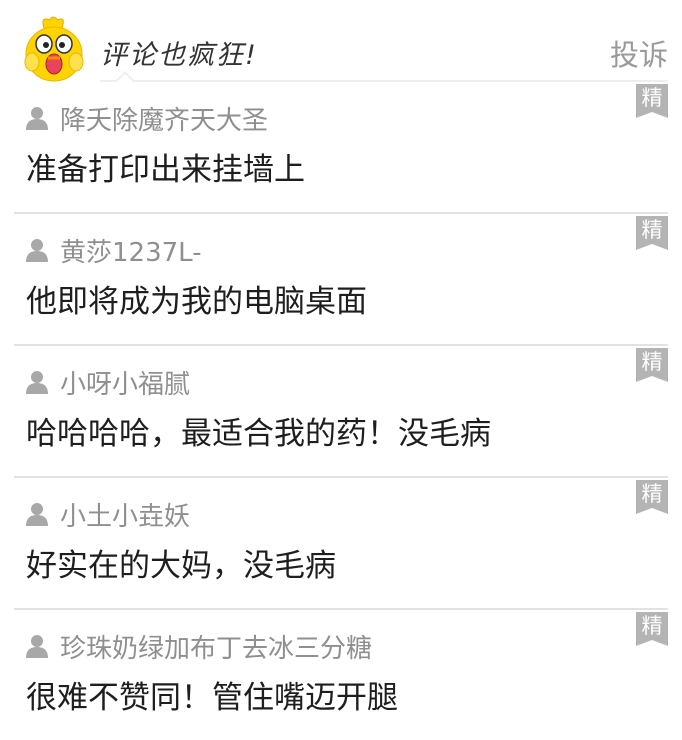  What do you see at coordinates (181, 566) in the screenshot?
I see `comment-text: 好实在的大妈，没毛病` at bounding box center [181, 566].